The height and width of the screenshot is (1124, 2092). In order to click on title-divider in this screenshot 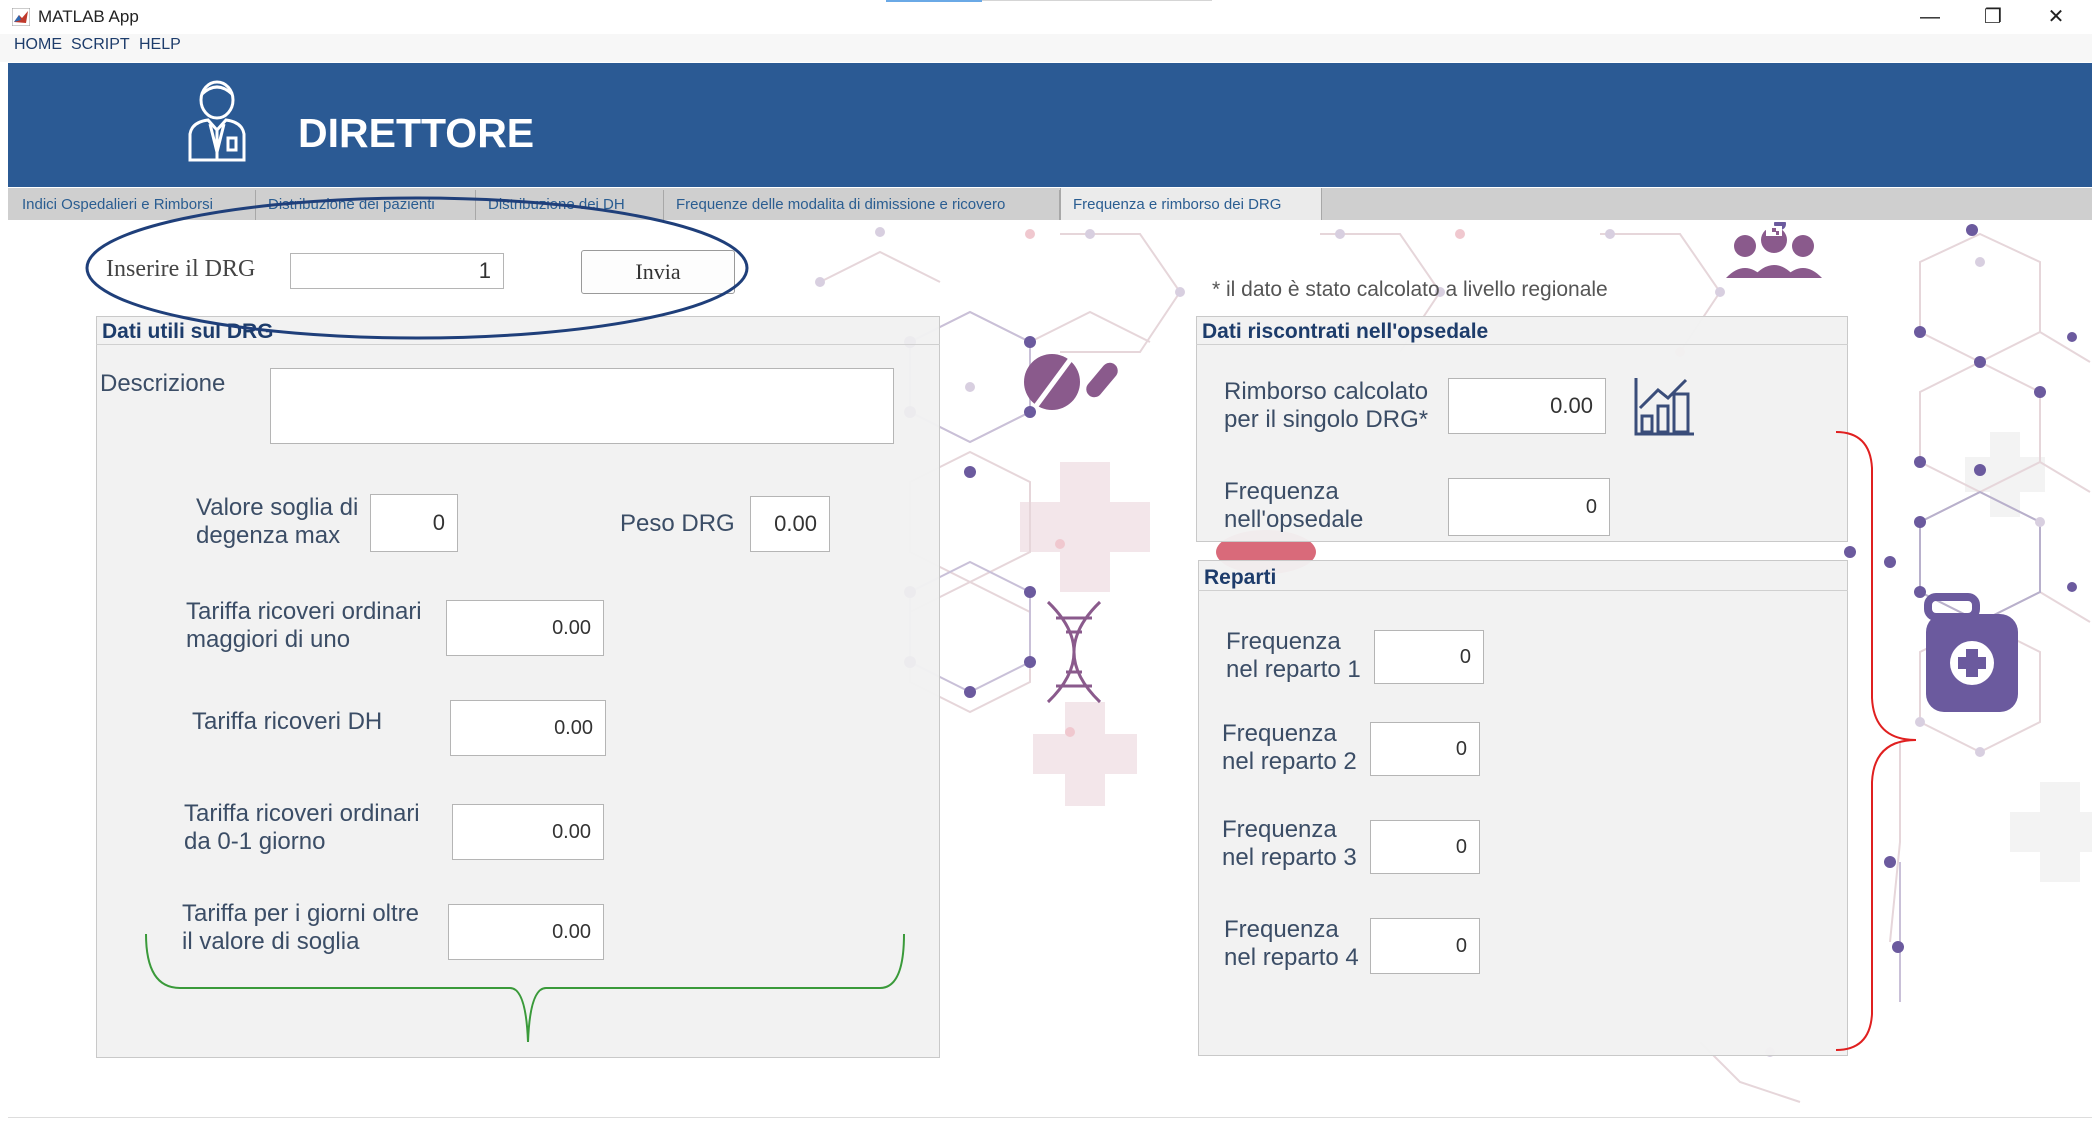, I will do `click(1097, 0)`.